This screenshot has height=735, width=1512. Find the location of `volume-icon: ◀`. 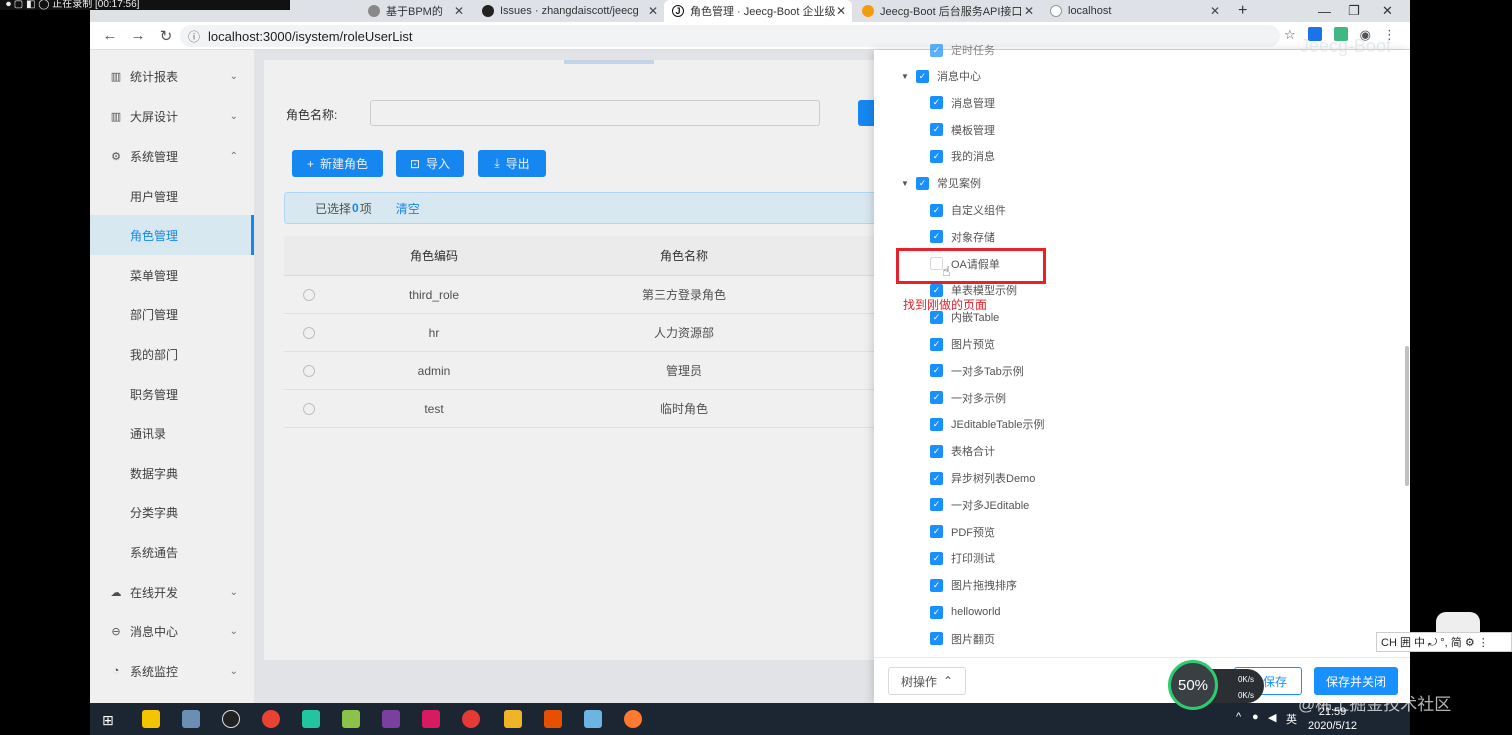

volume-icon: ◀ is located at coordinates (1272, 717).